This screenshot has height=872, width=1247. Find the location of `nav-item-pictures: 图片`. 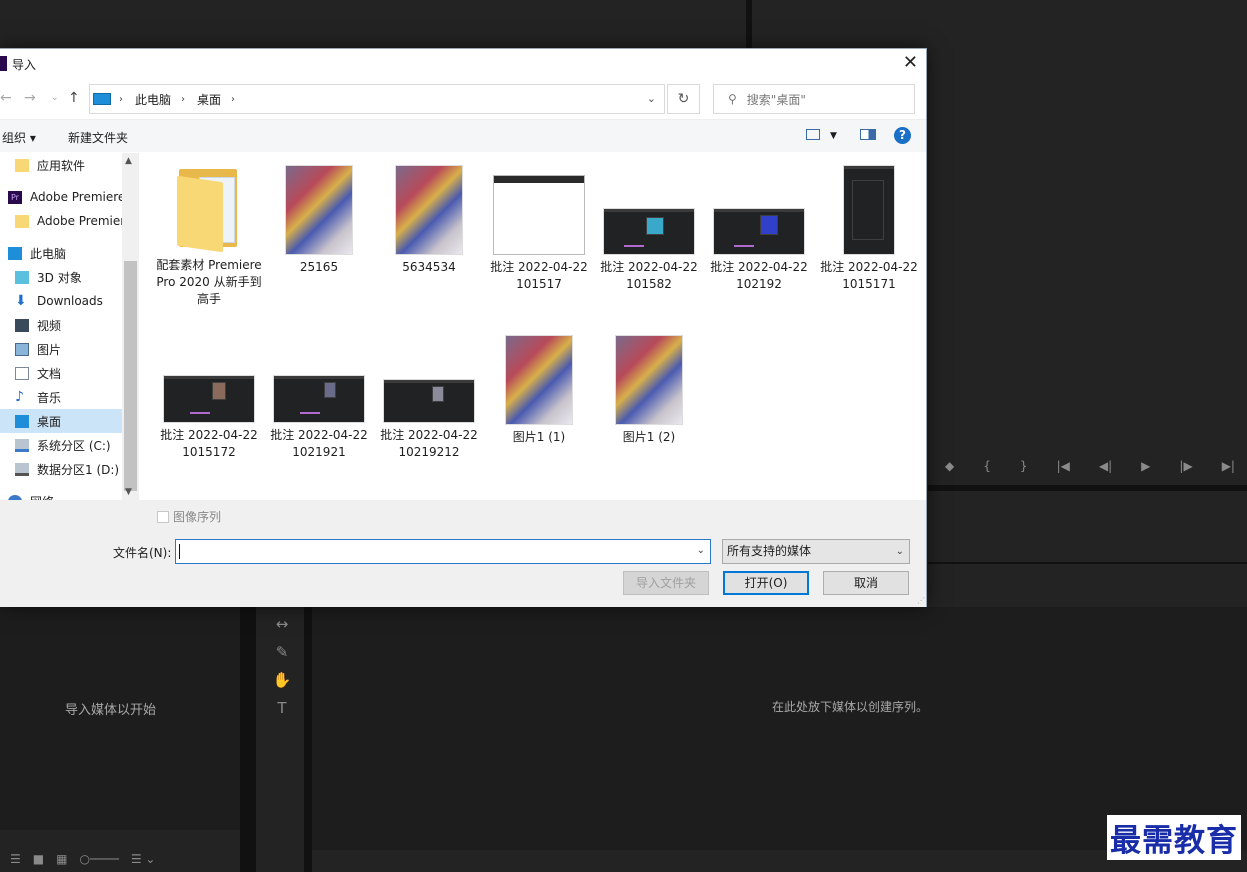

nav-item-pictures: 图片 is located at coordinates (61, 349).